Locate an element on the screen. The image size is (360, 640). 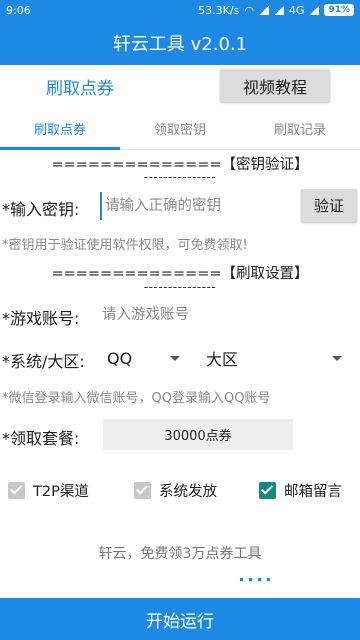
footer-text: 轩云，免费领3万点券工具 is located at coordinates (180, 554).